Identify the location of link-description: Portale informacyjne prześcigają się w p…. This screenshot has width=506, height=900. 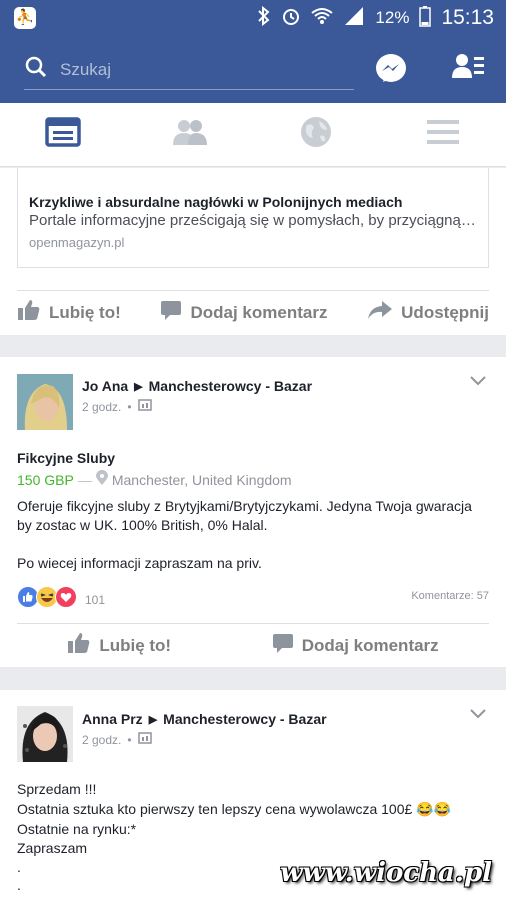
(254, 220).